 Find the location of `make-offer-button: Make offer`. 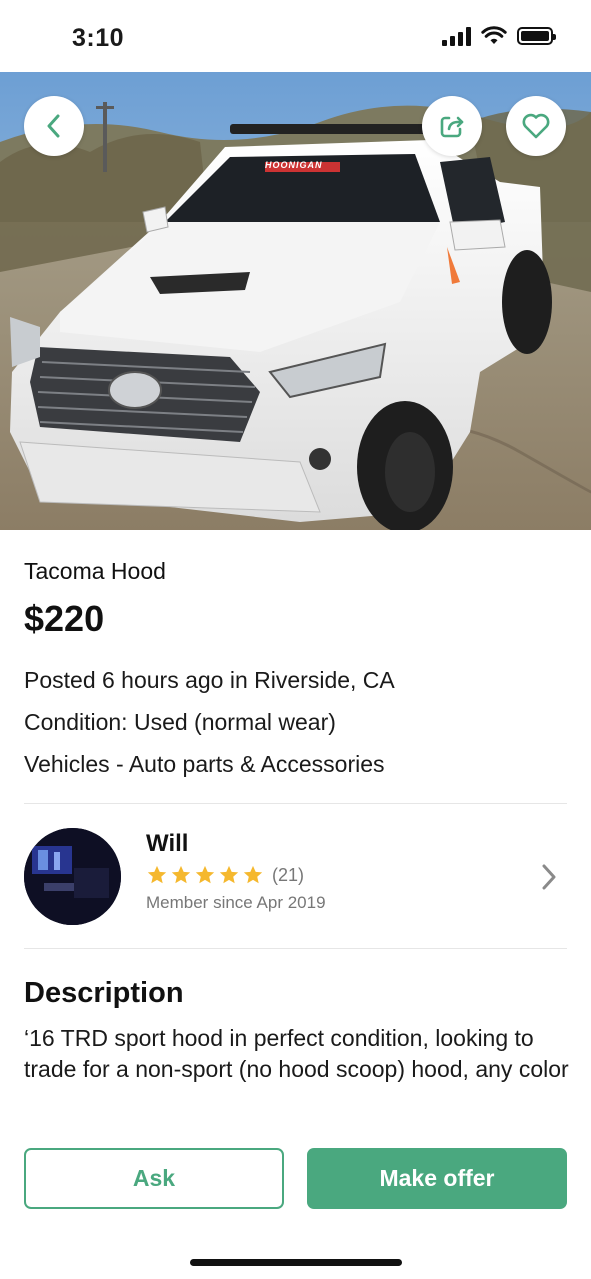

make-offer-button: Make offer is located at coordinates (437, 1178).